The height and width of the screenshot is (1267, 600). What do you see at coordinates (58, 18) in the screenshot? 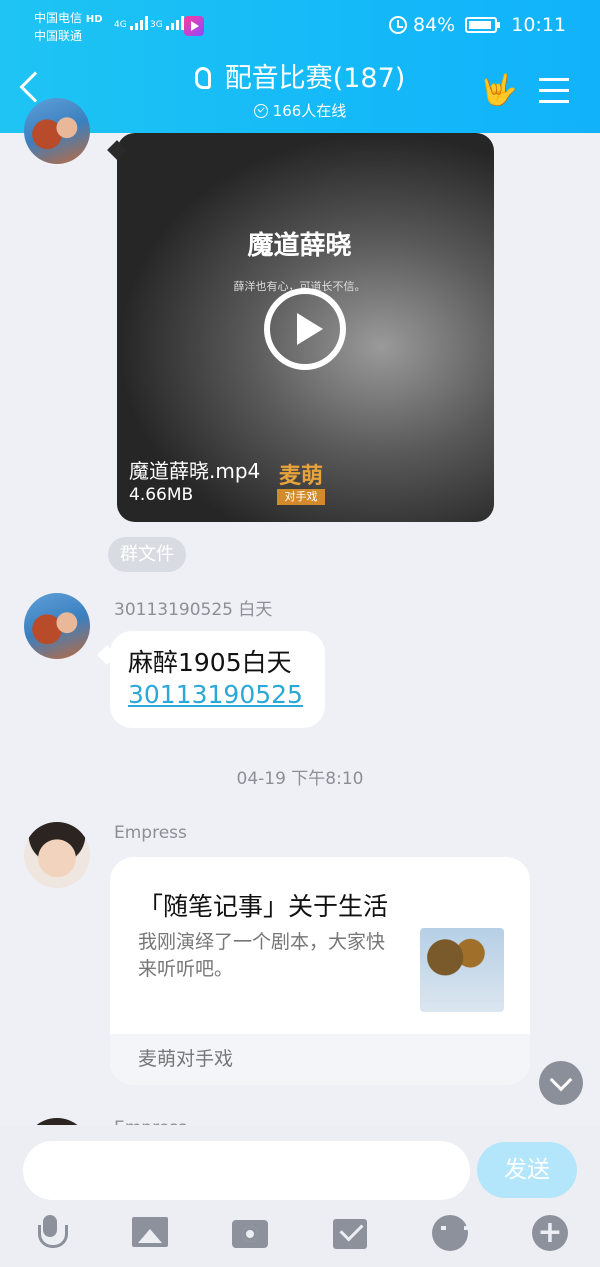
I see `carrier-1: 中国电信` at bounding box center [58, 18].